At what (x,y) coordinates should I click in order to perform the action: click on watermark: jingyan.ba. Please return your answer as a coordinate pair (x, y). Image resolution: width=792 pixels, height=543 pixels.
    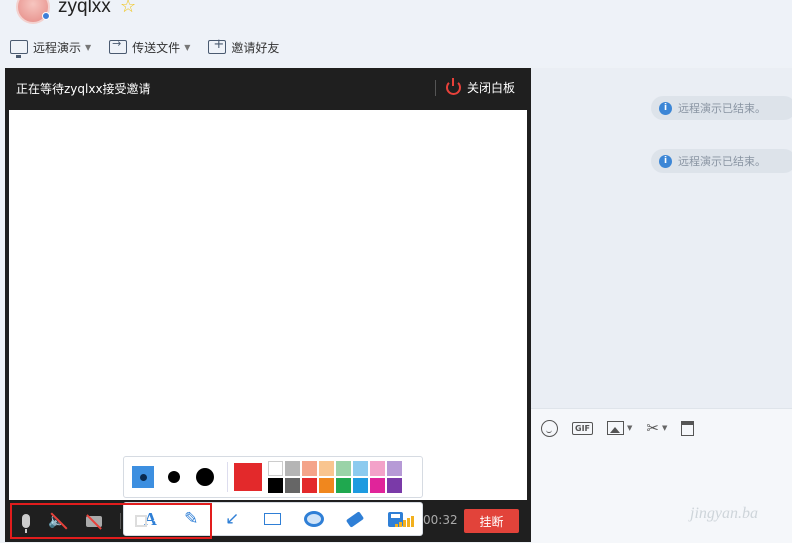
    Looking at the image, I should click on (724, 513).